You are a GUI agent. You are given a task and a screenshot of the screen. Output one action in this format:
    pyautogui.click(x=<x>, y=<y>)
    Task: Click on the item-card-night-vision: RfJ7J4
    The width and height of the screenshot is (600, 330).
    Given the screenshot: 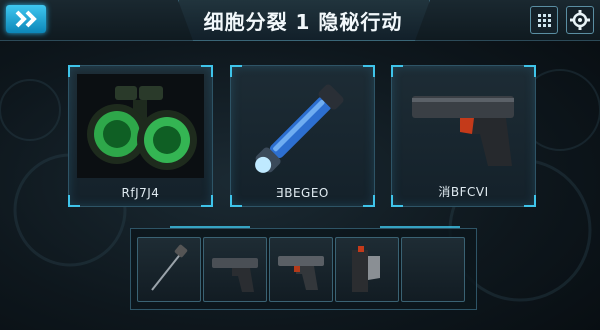 What is the action you would take?
    pyautogui.click(x=140, y=136)
    